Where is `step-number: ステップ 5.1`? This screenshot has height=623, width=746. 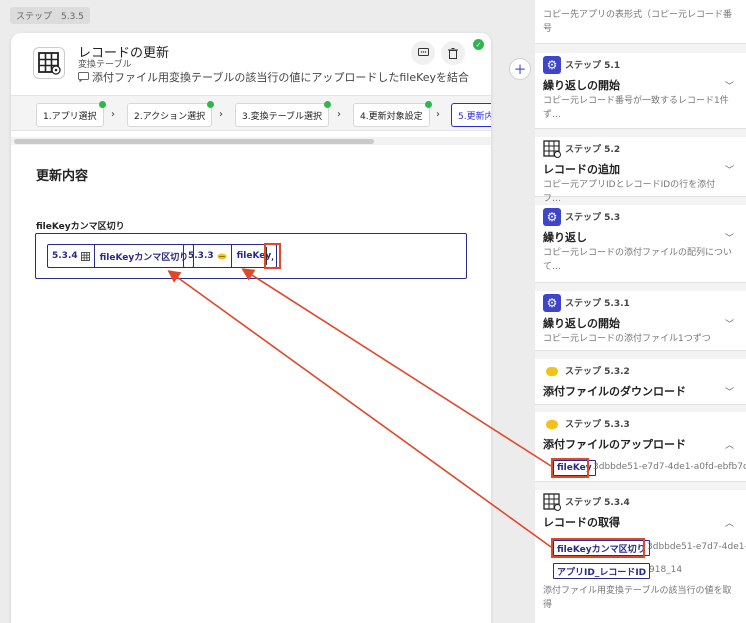 step-number: ステップ 5.1 is located at coordinates (593, 66).